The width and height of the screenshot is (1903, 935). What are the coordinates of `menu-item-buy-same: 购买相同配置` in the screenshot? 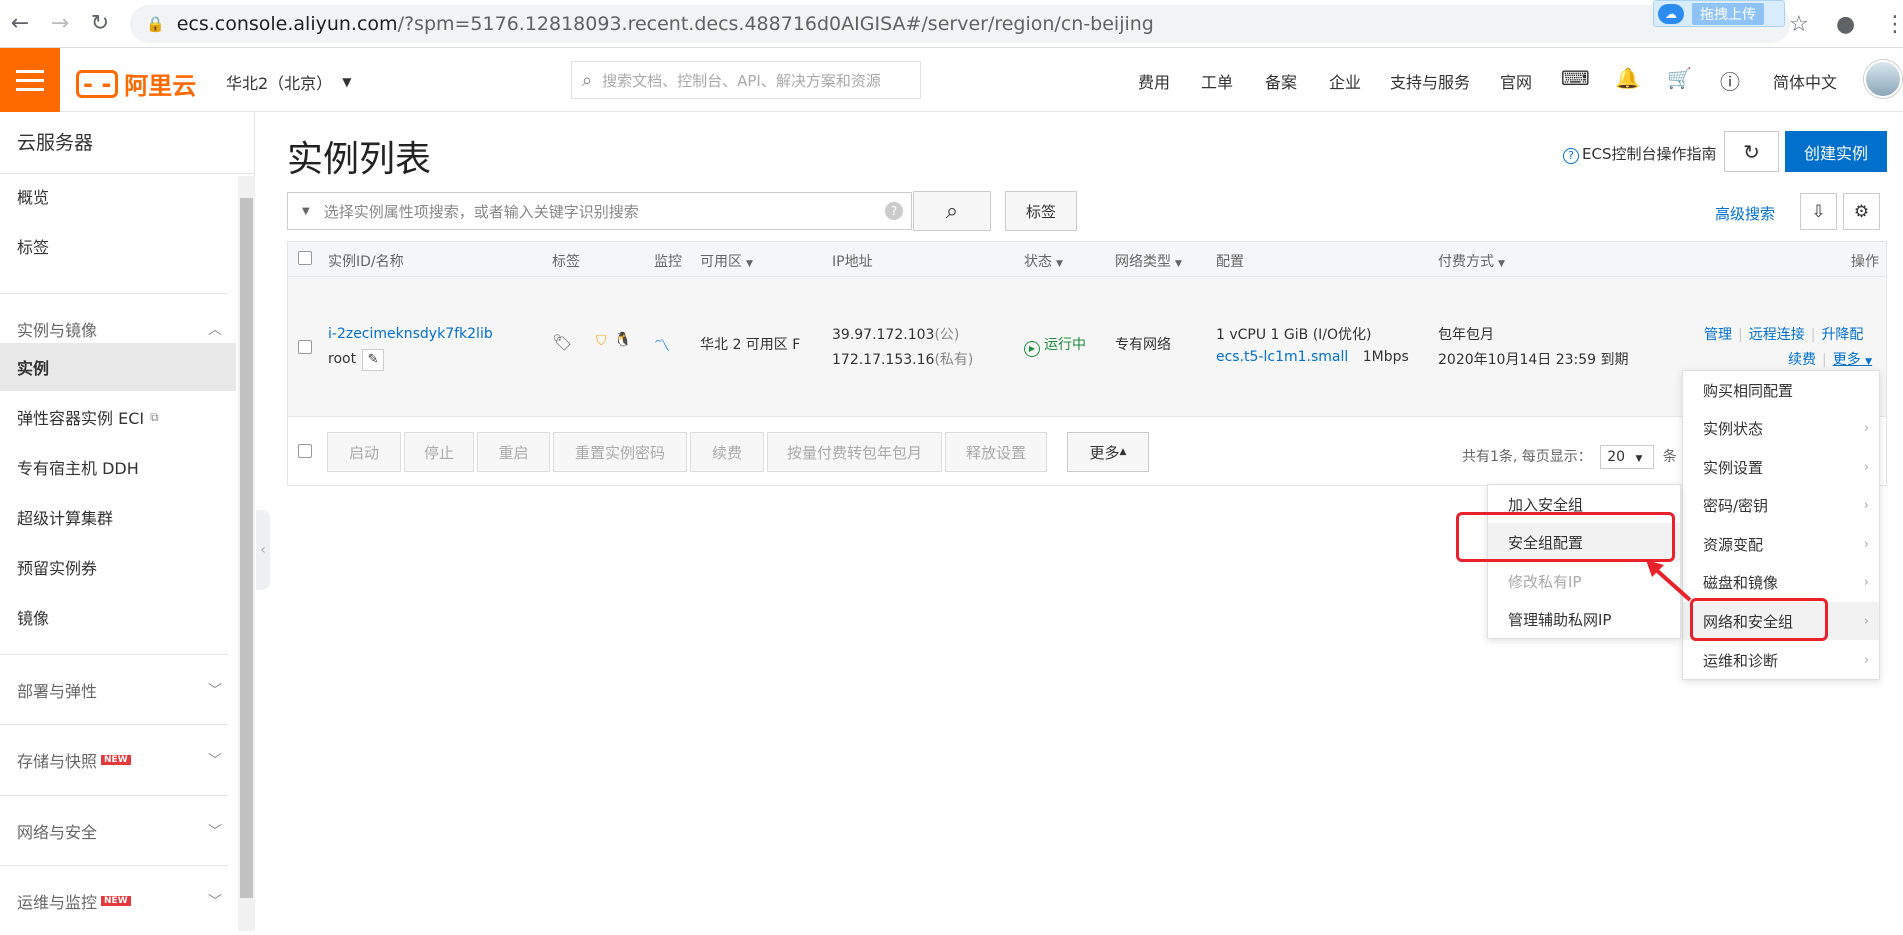 It's located at (1781, 390).